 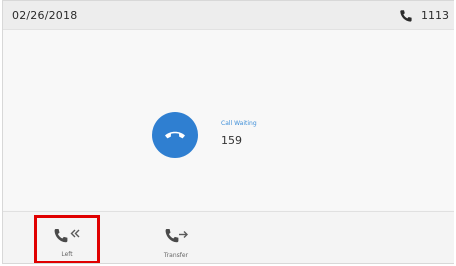 I want to click on softkey-transfer: Transfer, so click(x=176, y=239).